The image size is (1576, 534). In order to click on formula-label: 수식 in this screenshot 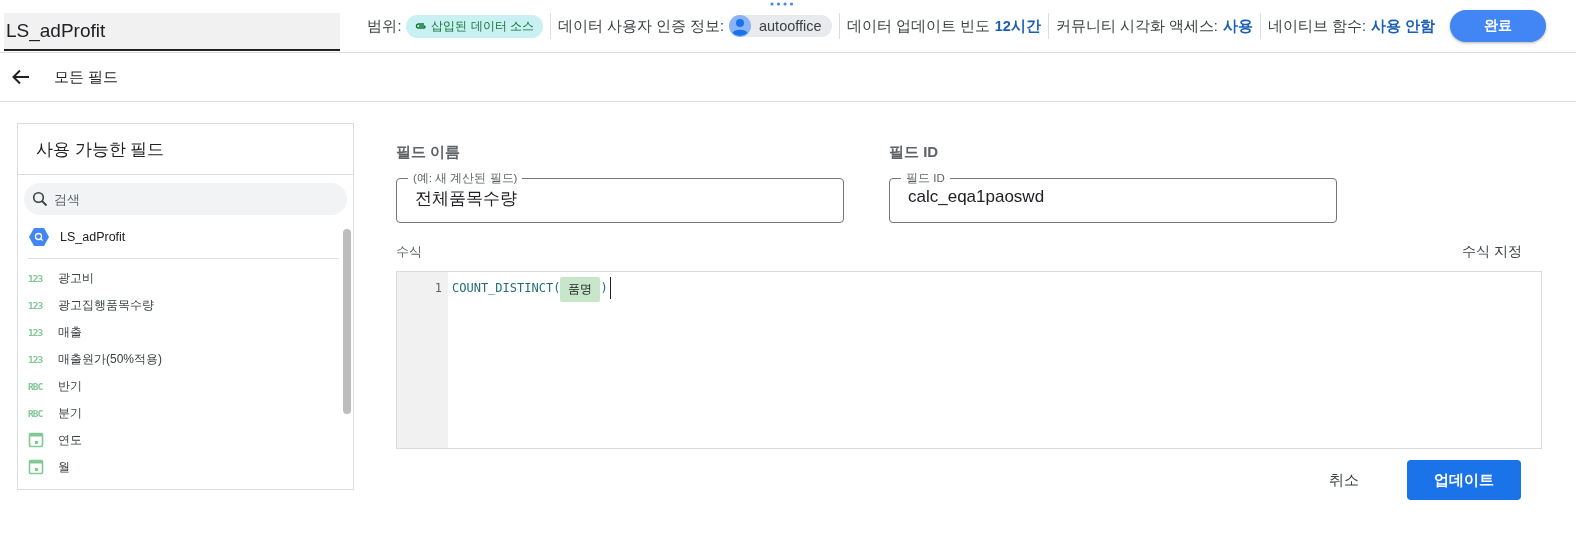, I will do `click(409, 252)`.